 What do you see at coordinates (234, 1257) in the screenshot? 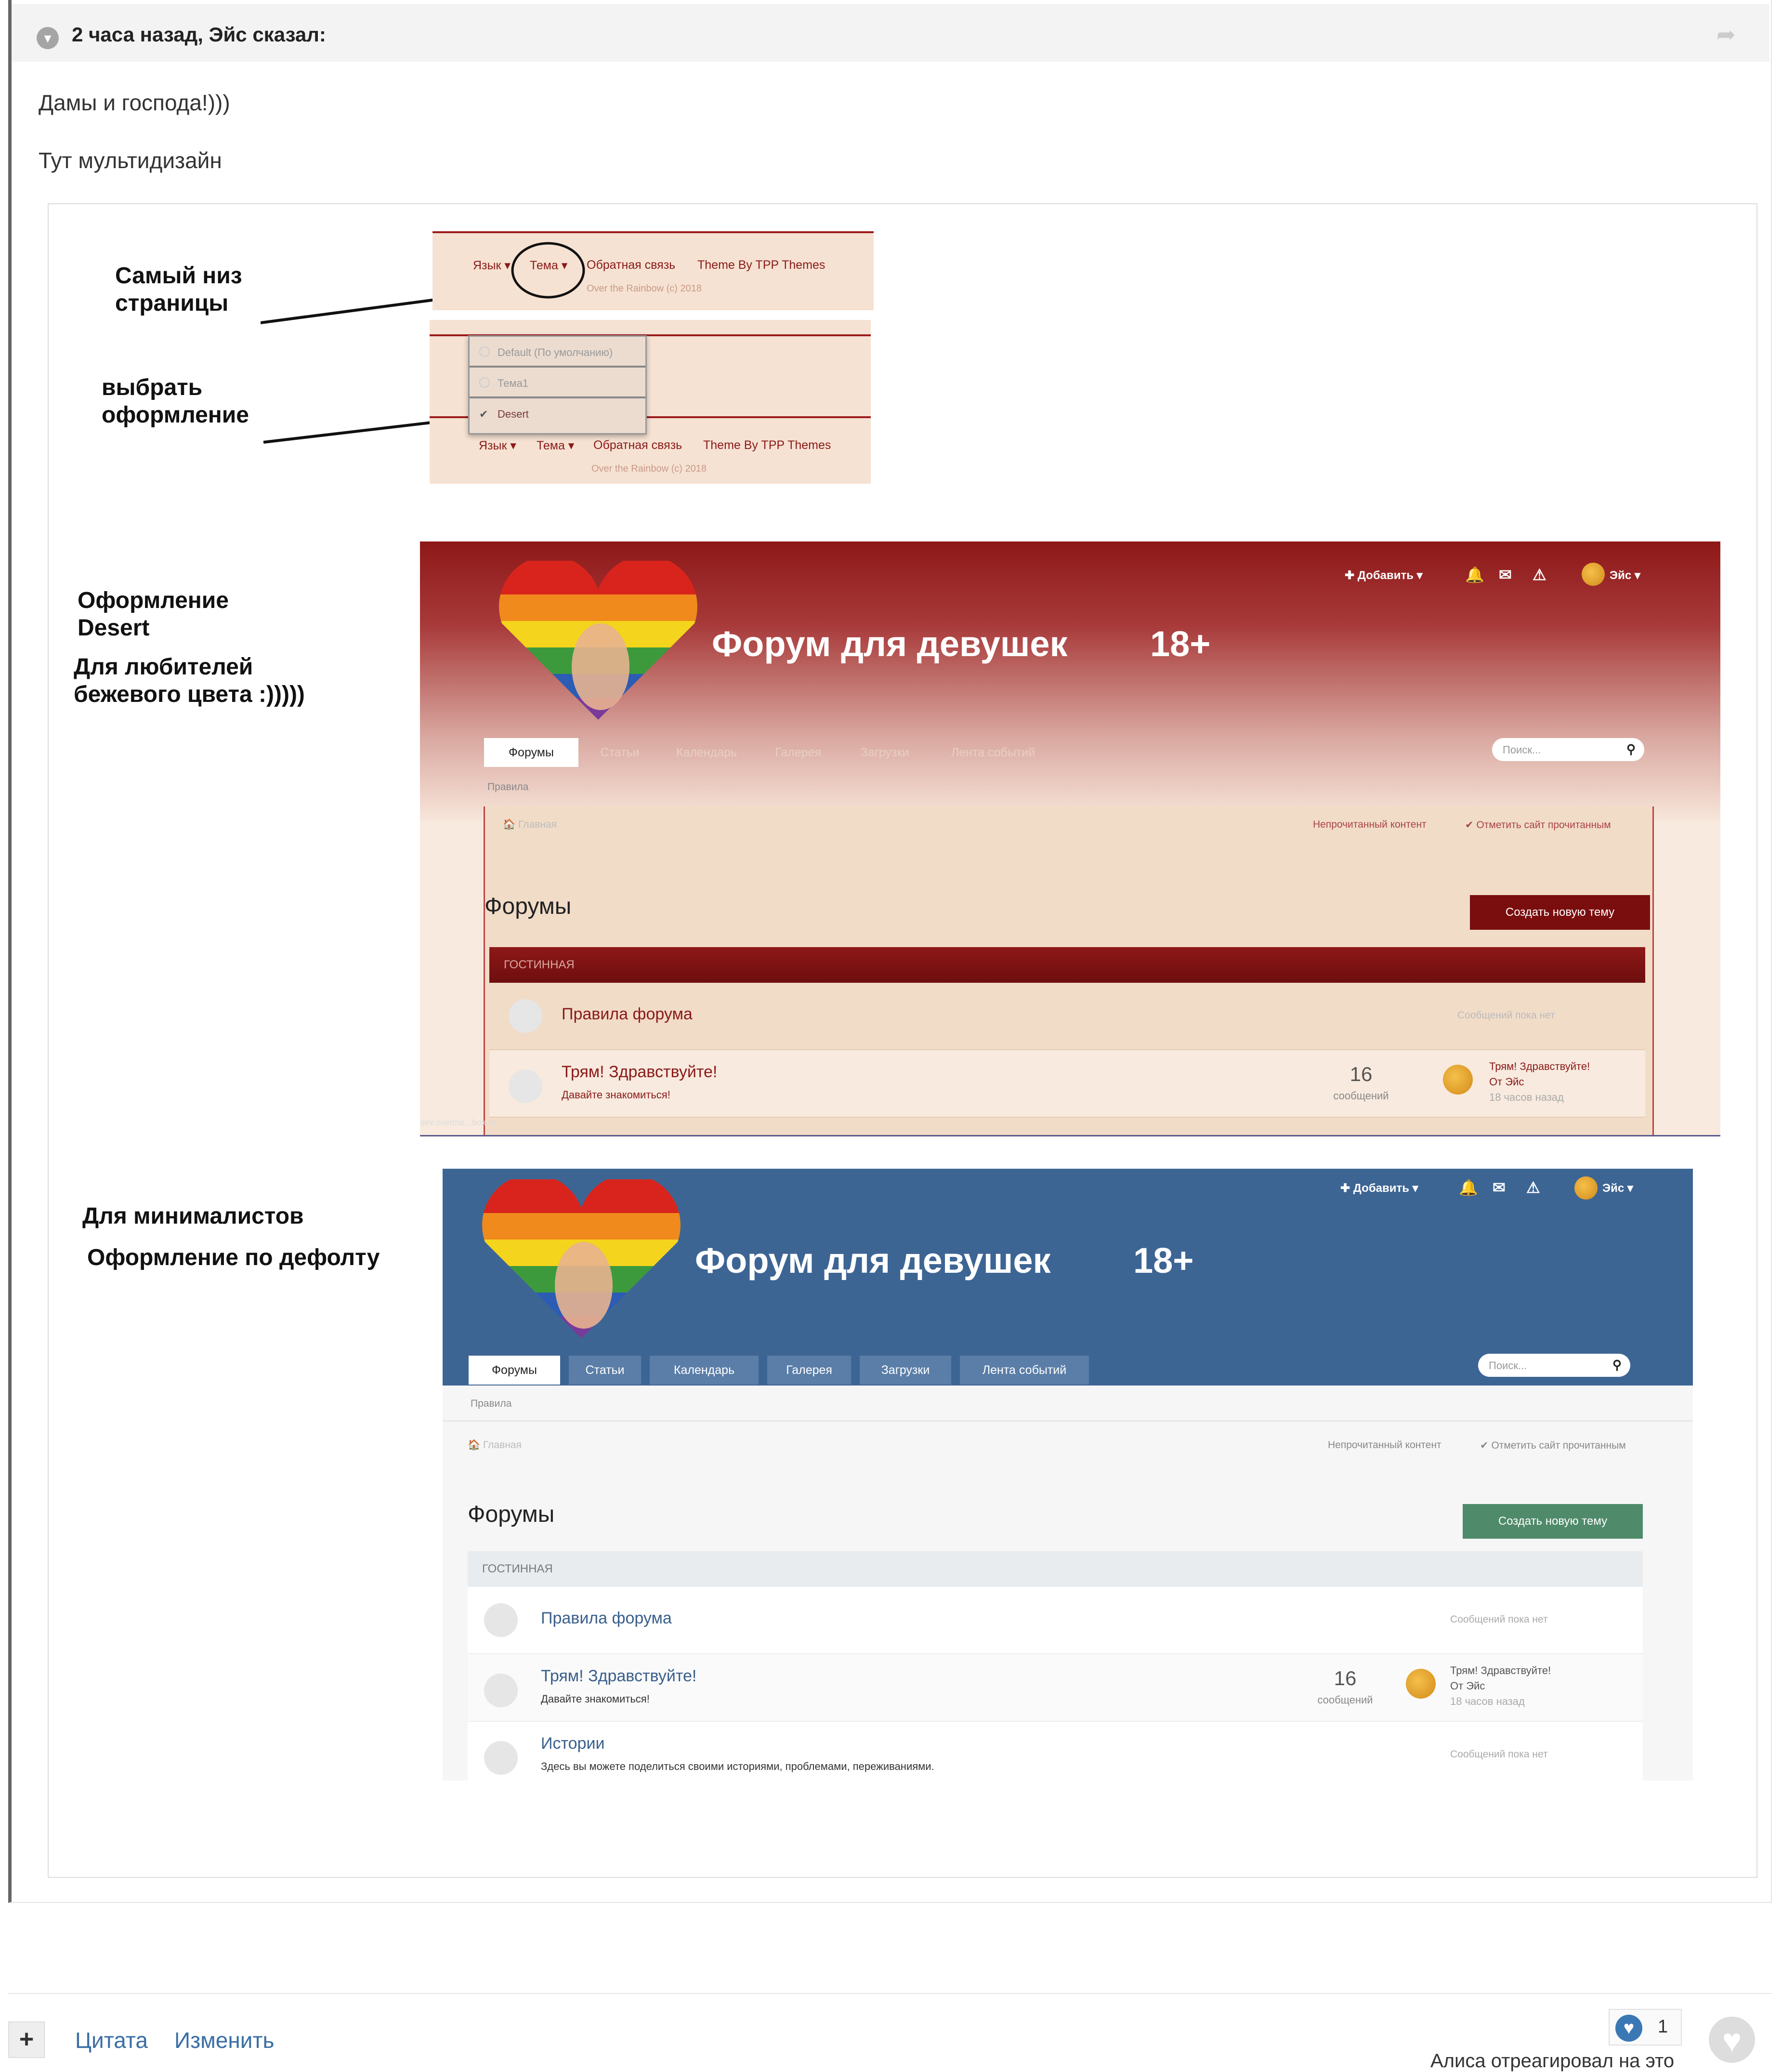
I see `note-minimal-sub: Оформление по дефолту` at bounding box center [234, 1257].